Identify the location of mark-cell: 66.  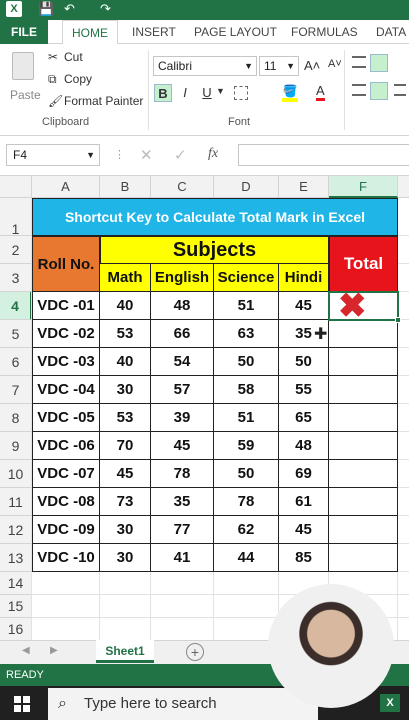
(182, 334).